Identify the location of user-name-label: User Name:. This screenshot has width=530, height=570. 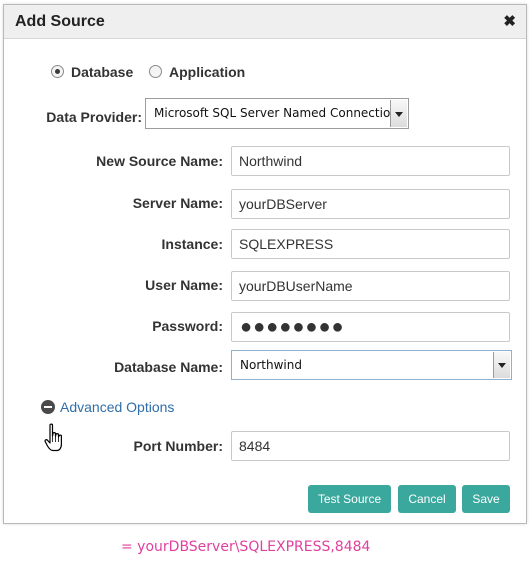
(184, 285).